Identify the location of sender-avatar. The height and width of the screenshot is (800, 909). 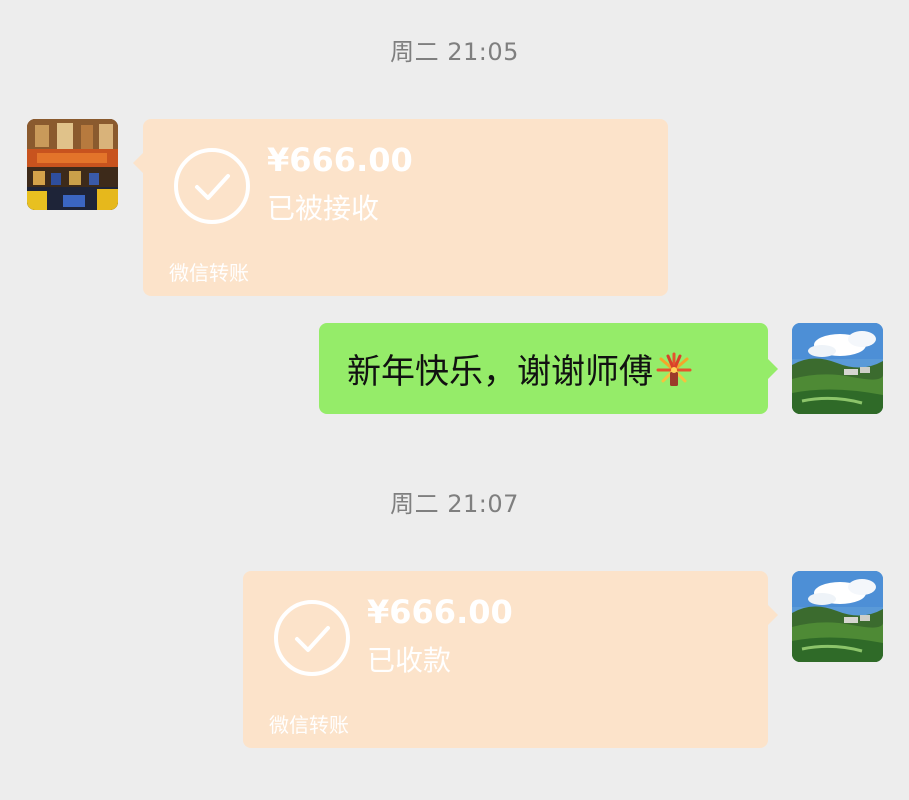
(72, 164).